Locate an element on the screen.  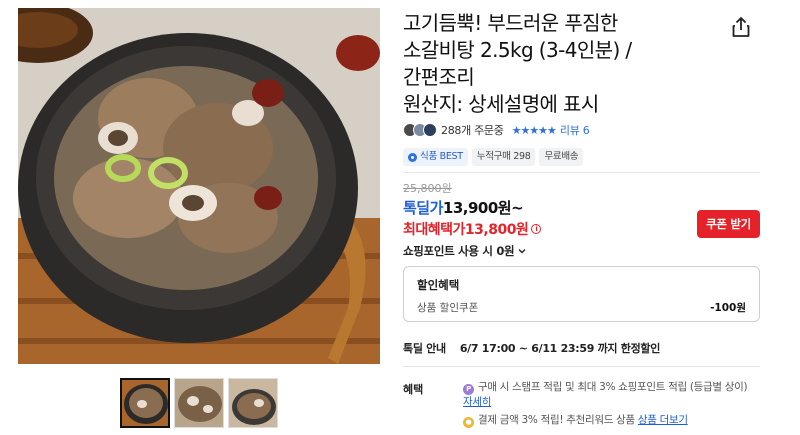
benefit-reward-line: ● 결제 금액 3% 적립! 추천리워드 상품 상품 더보기 is located at coordinates (608, 420).